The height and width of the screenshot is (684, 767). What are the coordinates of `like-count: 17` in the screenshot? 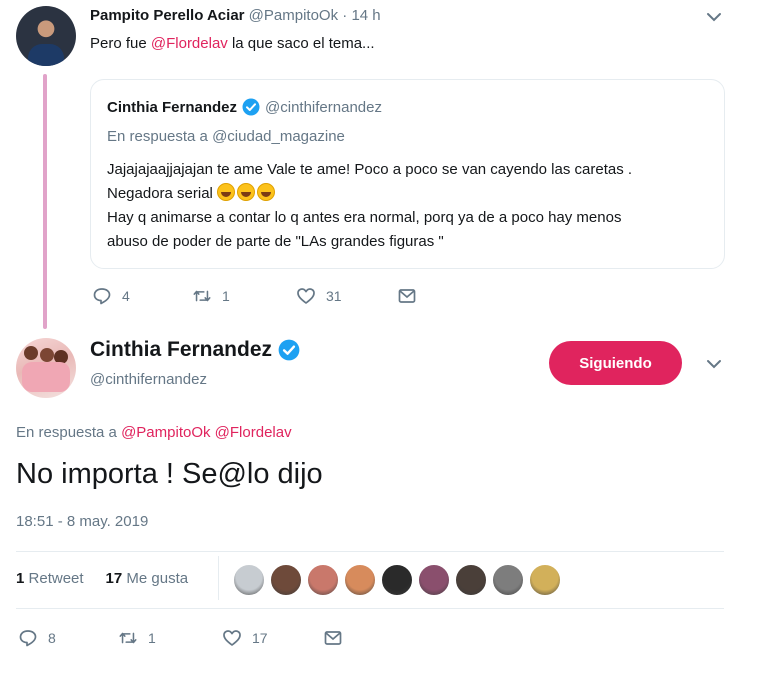 It's located at (260, 638).